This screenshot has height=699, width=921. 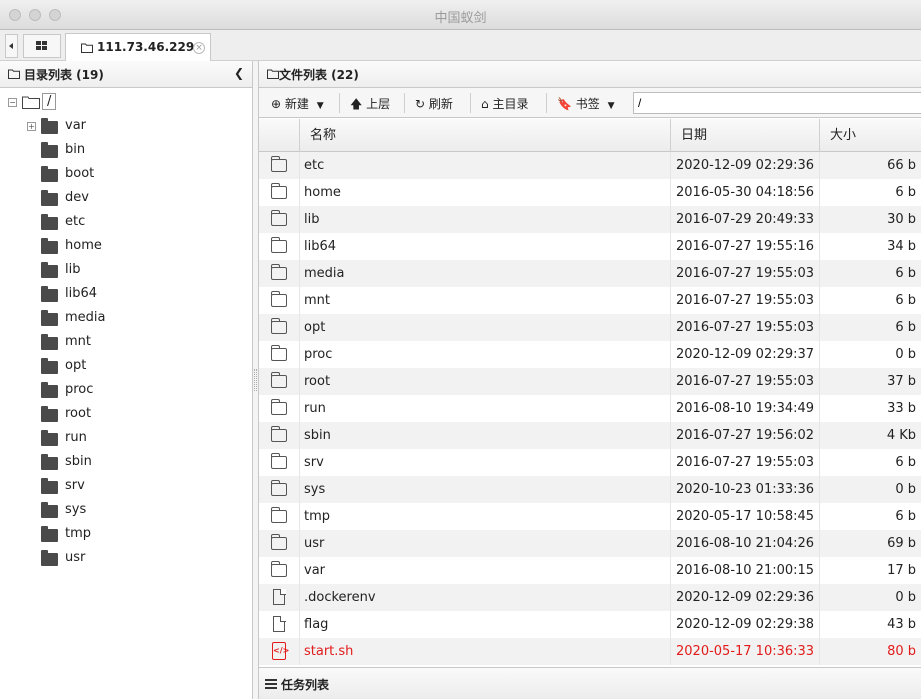 I want to click on file-date: 2016-07-27 19:56:02, so click(x=744, y=435).